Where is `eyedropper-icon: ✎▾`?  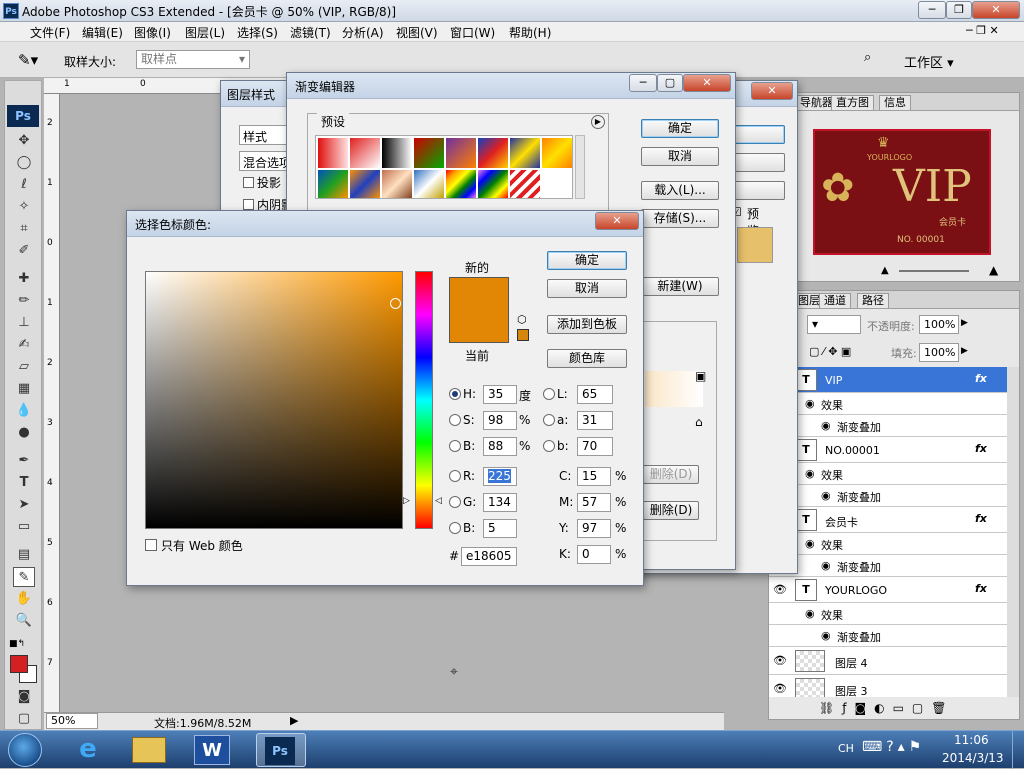
eyedropper-icon: ✎▾ is located at coordinates (28, 60).